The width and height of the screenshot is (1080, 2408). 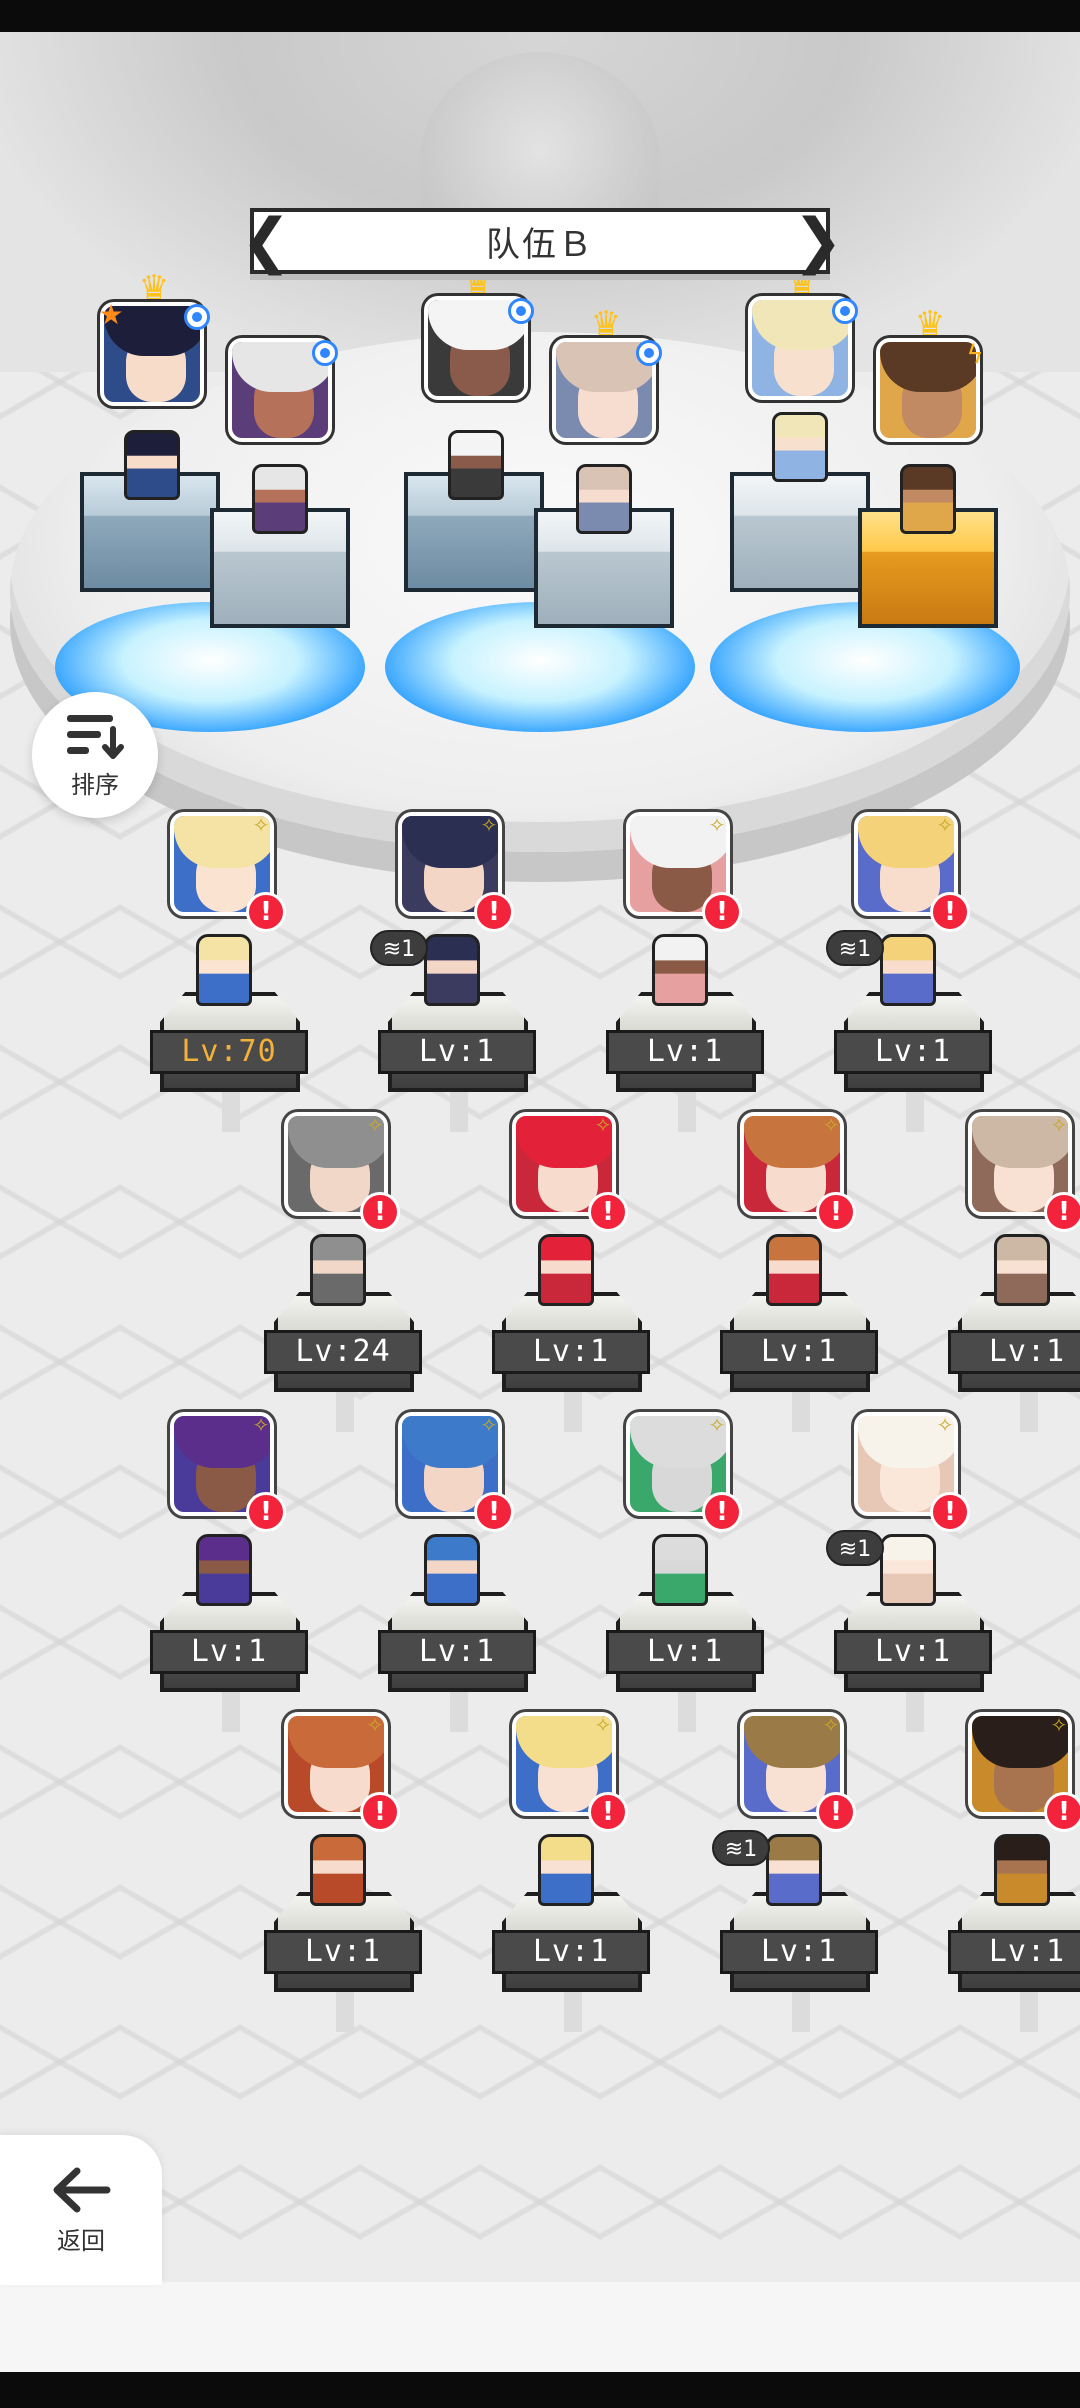 What do you see at coordinates (343, 1352) in the screenshot?
I see `hero-level: Lv:24` at bounding box center [343, 1352].